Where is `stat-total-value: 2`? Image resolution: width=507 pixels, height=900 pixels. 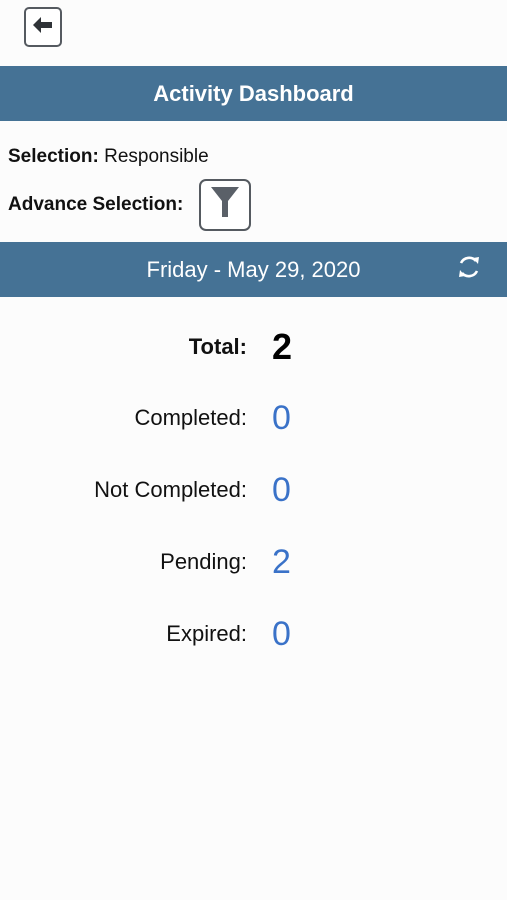
stat-total-value: 2 is located at coordinates (282, 346).